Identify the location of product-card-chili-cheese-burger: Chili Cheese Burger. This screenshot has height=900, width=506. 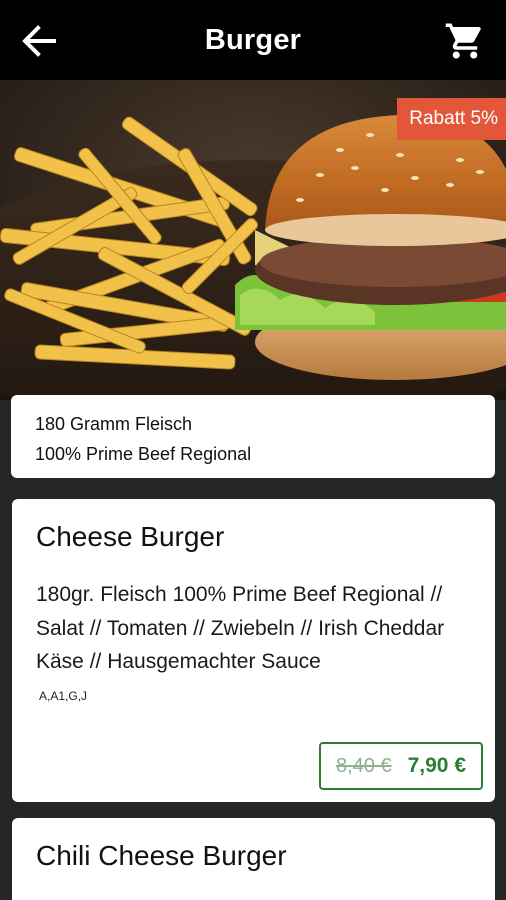
(253, 859).